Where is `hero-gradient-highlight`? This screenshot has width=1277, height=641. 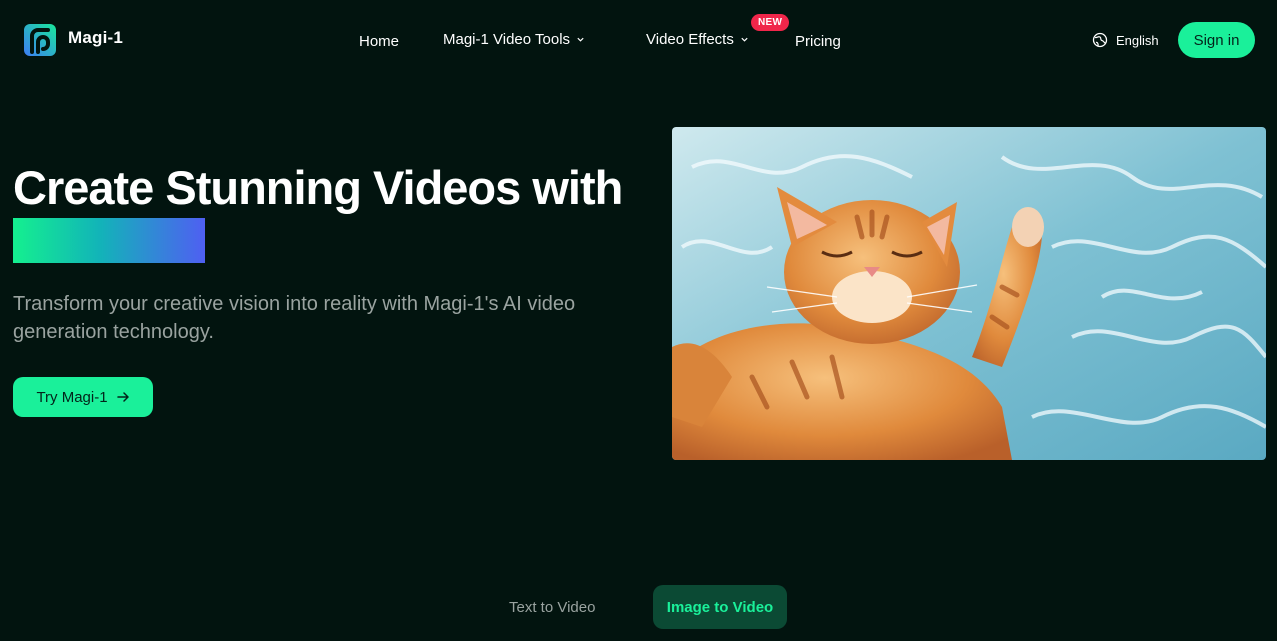 hero-gradient-highlight is located at coordinates (109, 240).